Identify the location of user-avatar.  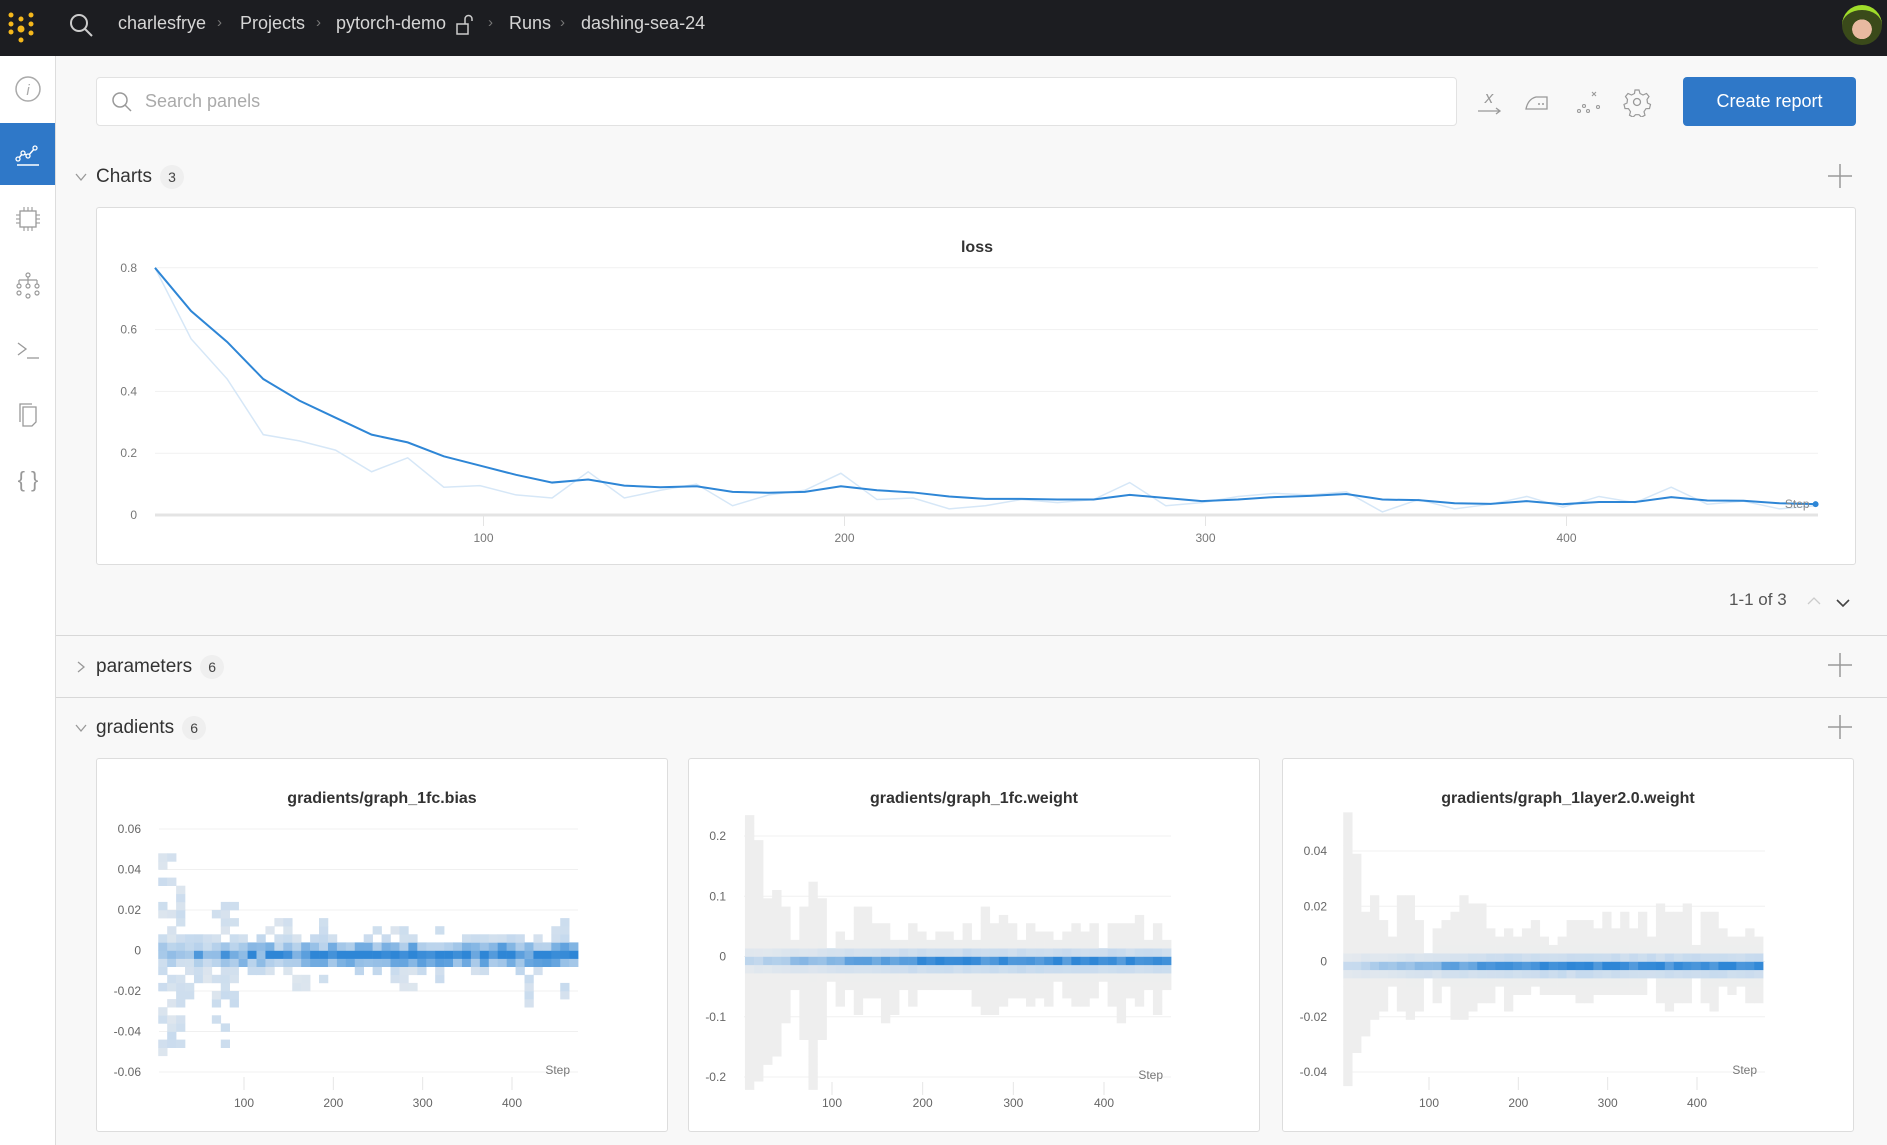
(1862, 25).